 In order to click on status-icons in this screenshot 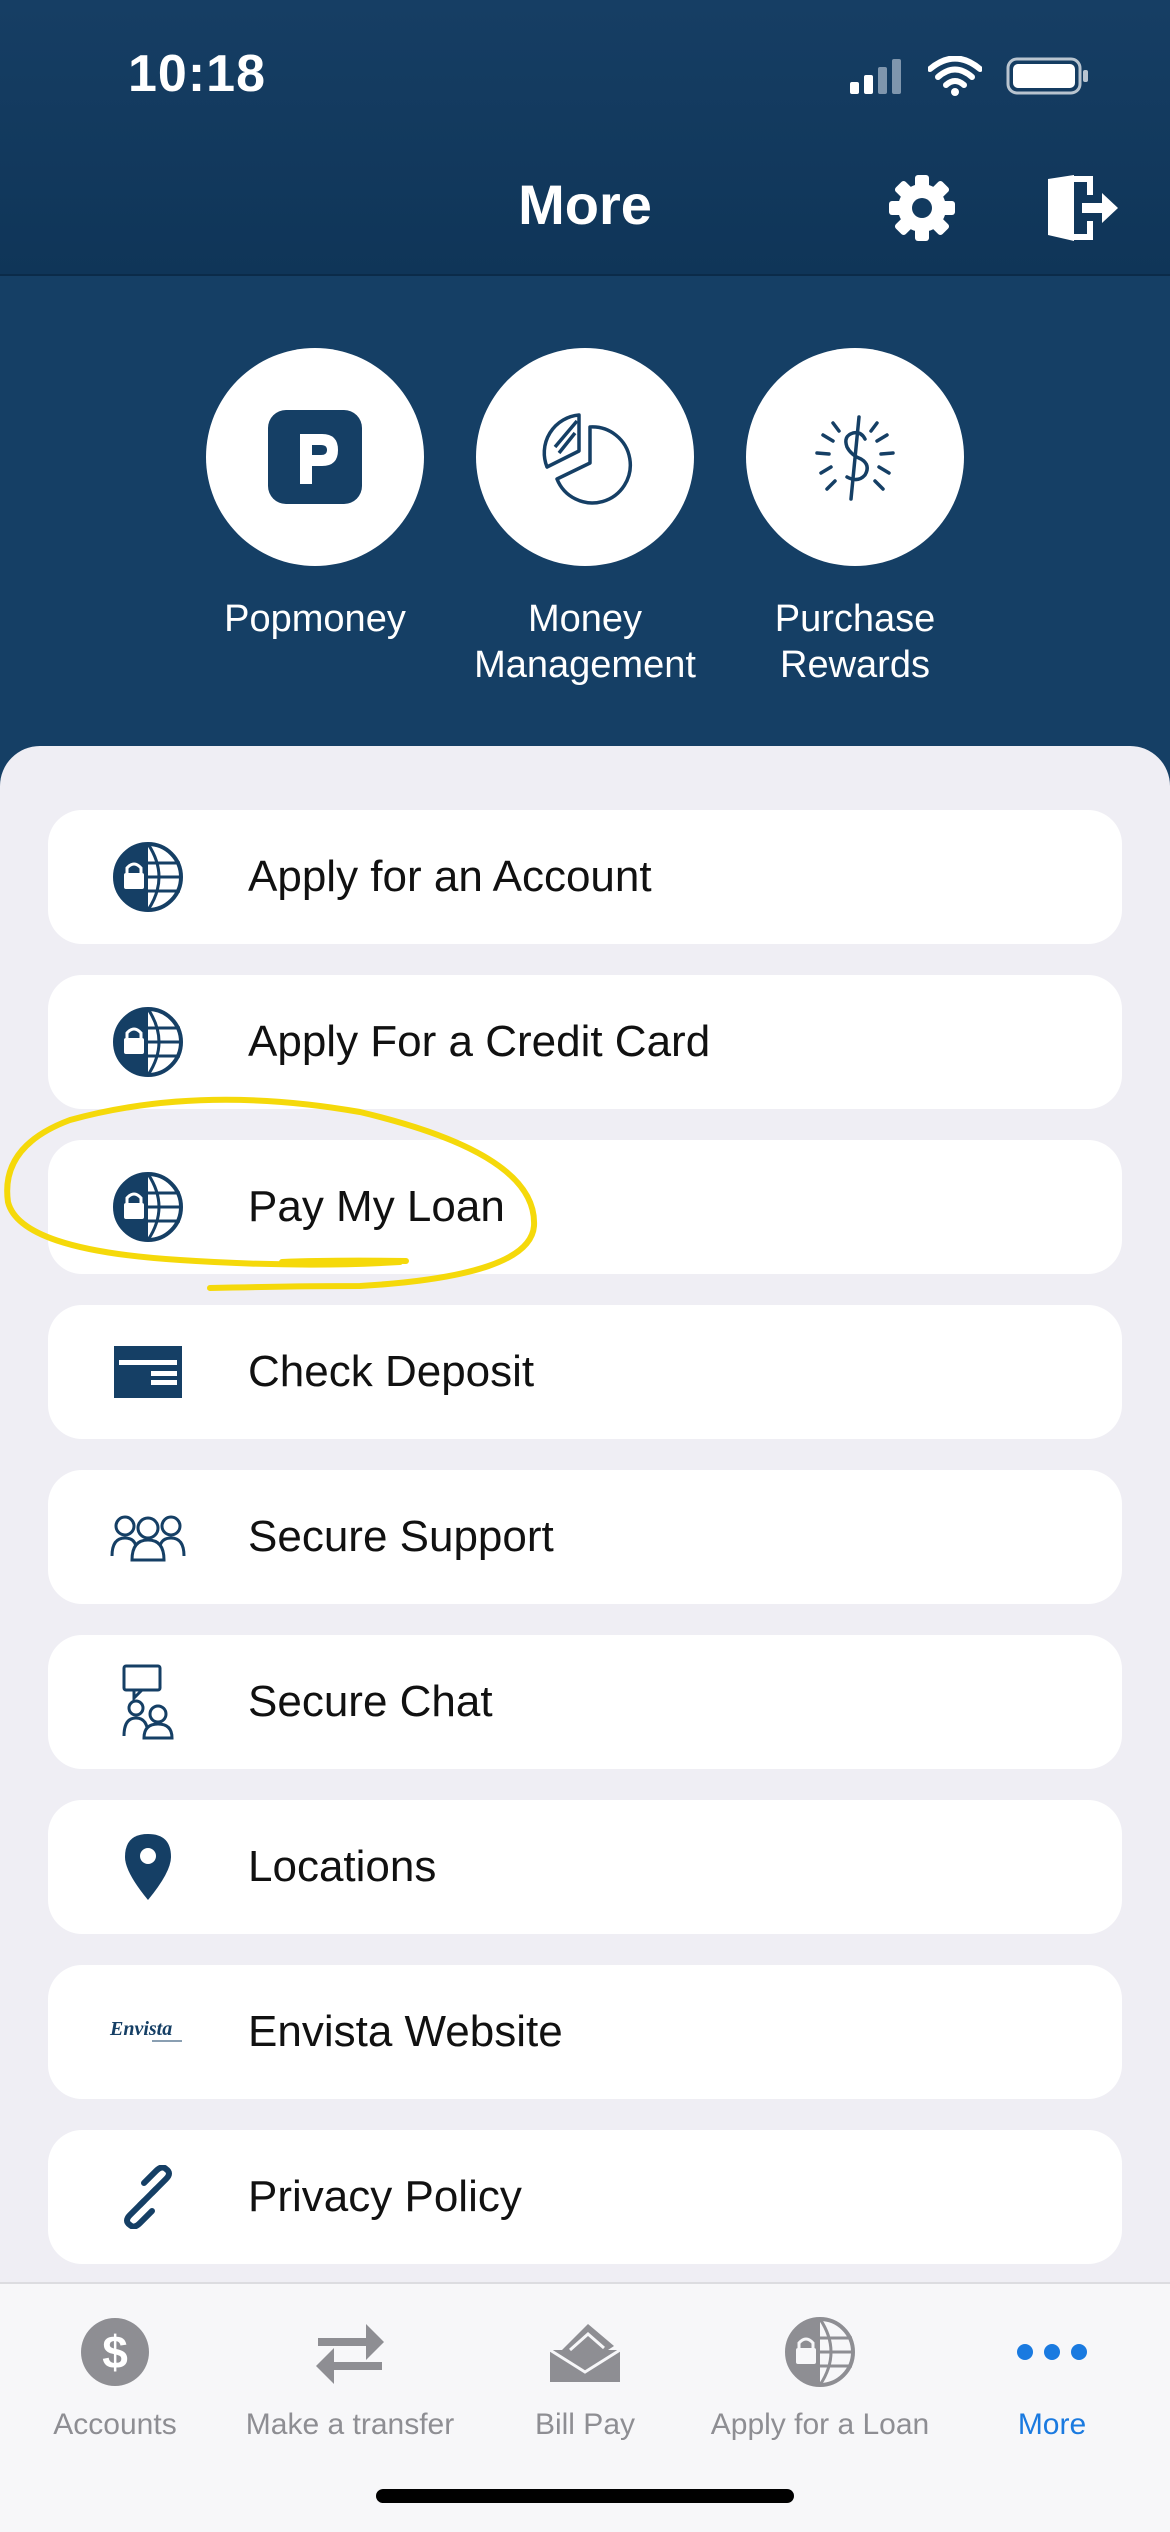, I will do `click(969, 76)`.